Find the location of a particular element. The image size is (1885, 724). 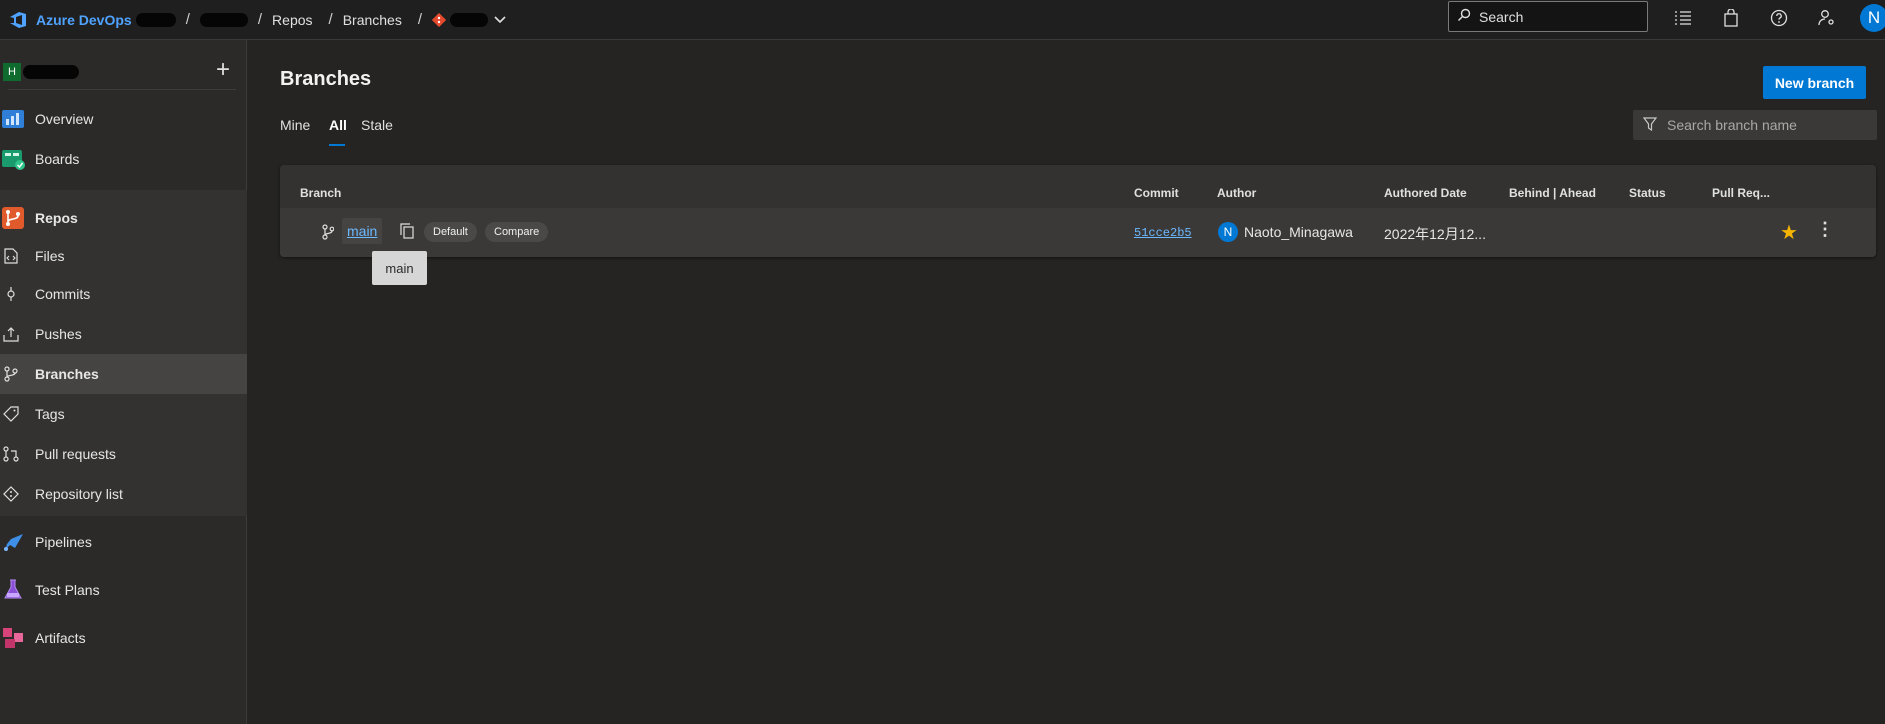

nav-label: Repository list is located at coordinates (79, 494).